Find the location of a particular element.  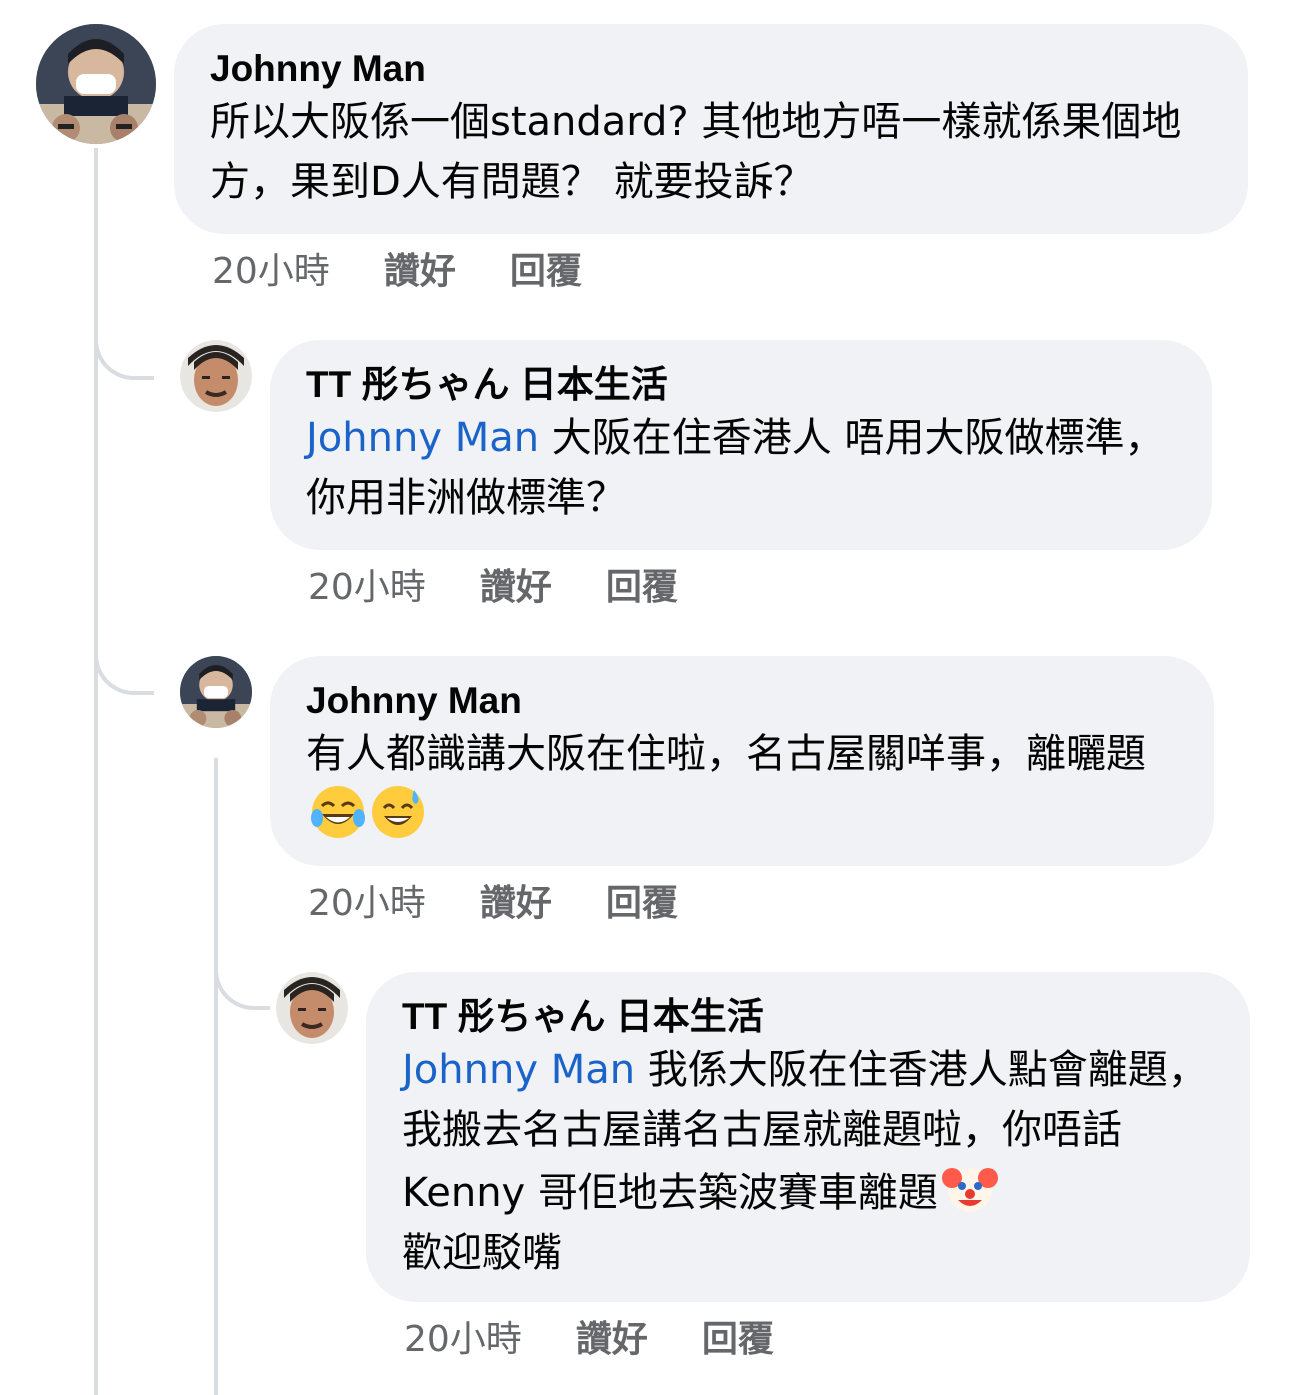

comment-text: Johnny Man 大阪在住香港人 唔用大阪做標準，你用非洲做標準？ is located at coordinates (741, 468).